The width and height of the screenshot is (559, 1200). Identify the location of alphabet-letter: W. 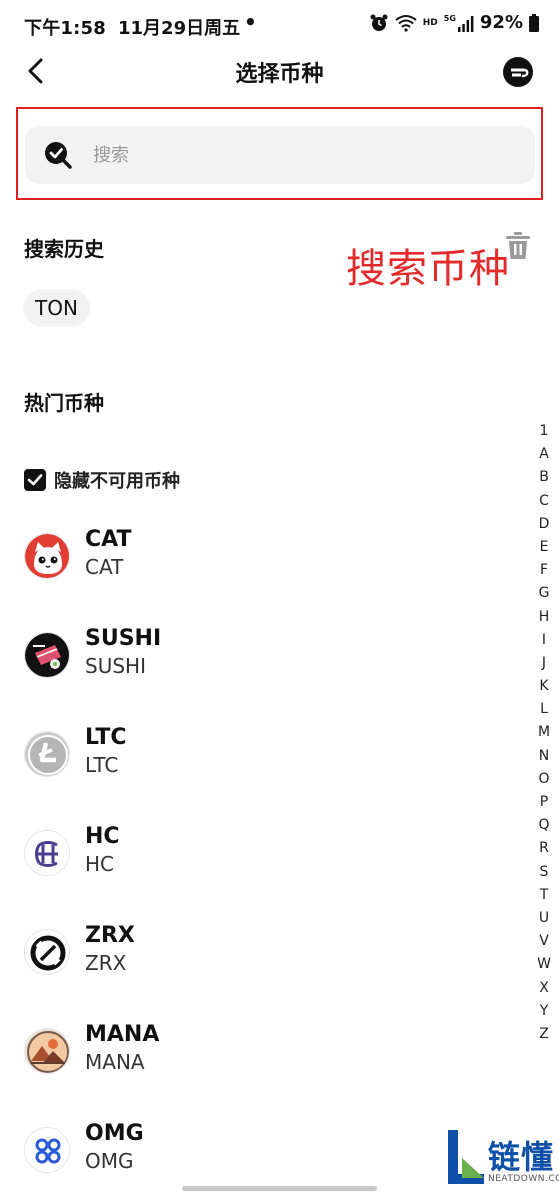
(544, 964).